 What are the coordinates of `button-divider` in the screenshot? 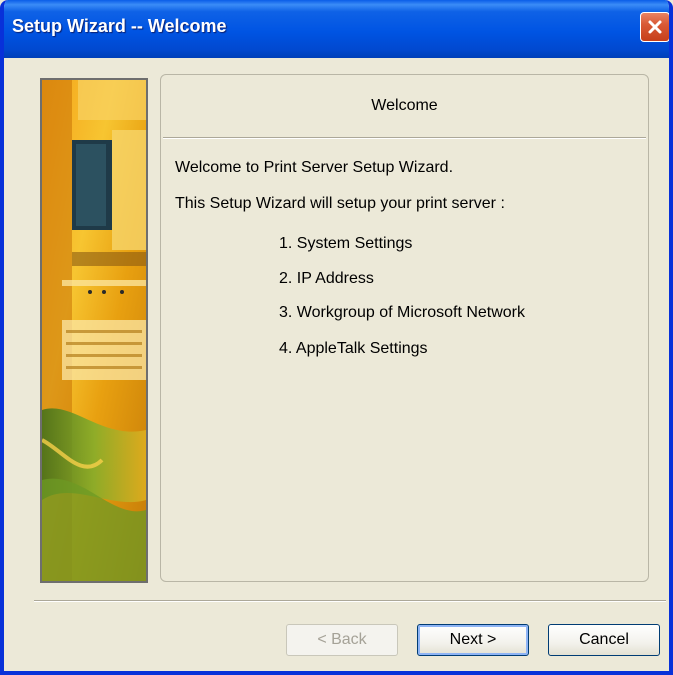 It's located at (350, 601).